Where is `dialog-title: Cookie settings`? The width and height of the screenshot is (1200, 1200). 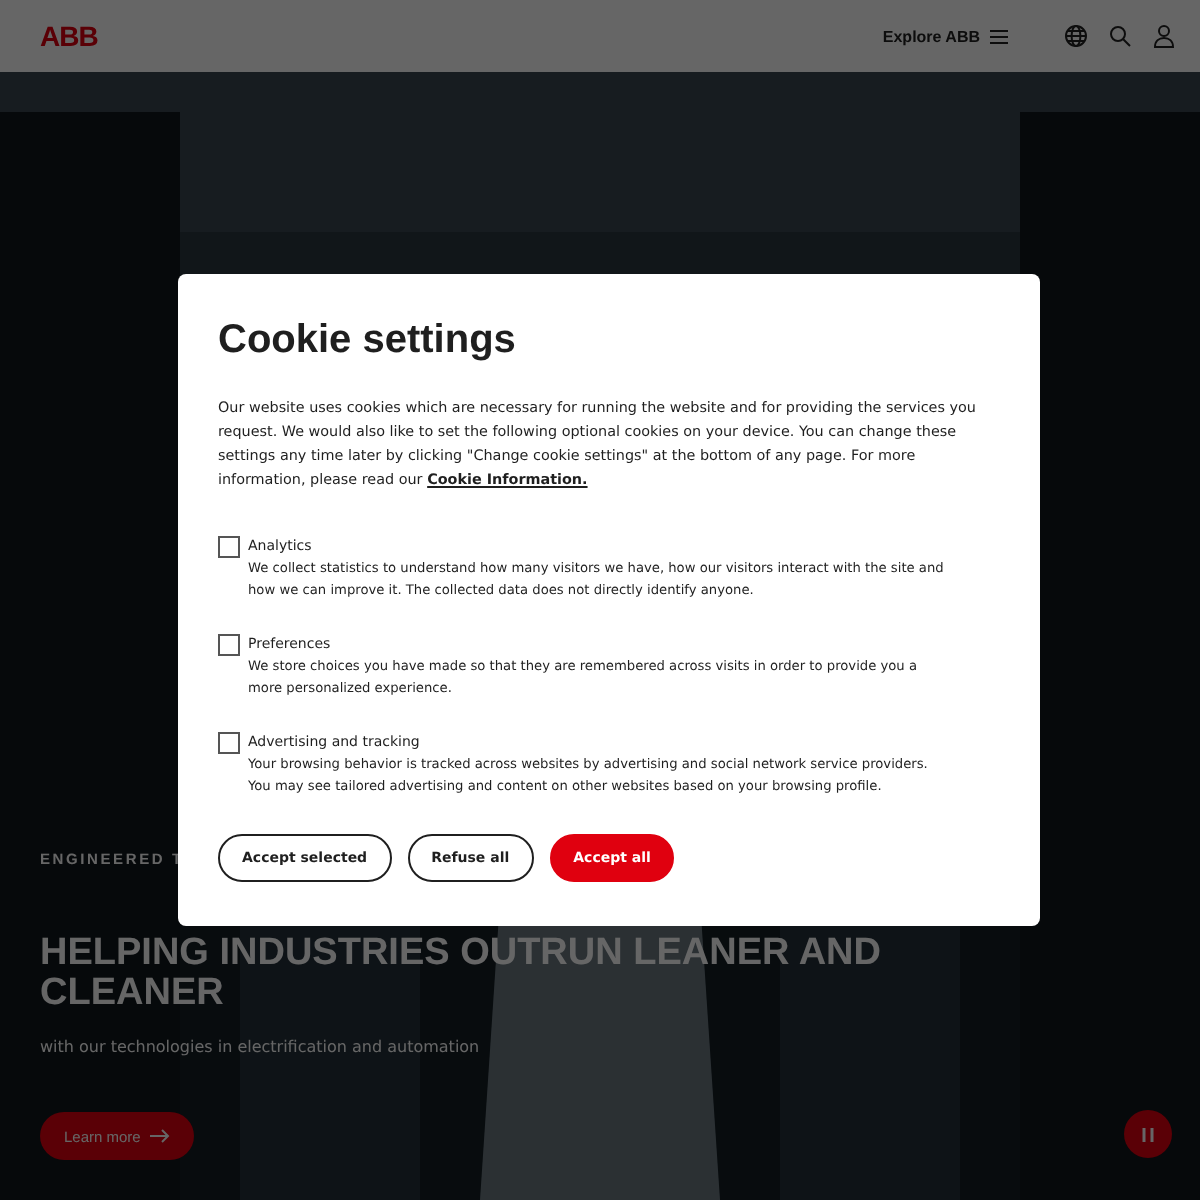
dialog-title: Cookie settings is located at coordinates (368, 341).